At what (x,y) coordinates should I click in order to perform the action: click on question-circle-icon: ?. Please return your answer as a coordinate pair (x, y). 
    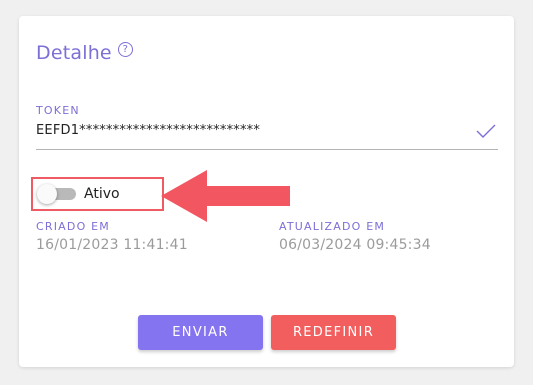
    Looking at the image, I should click on (125, 49).